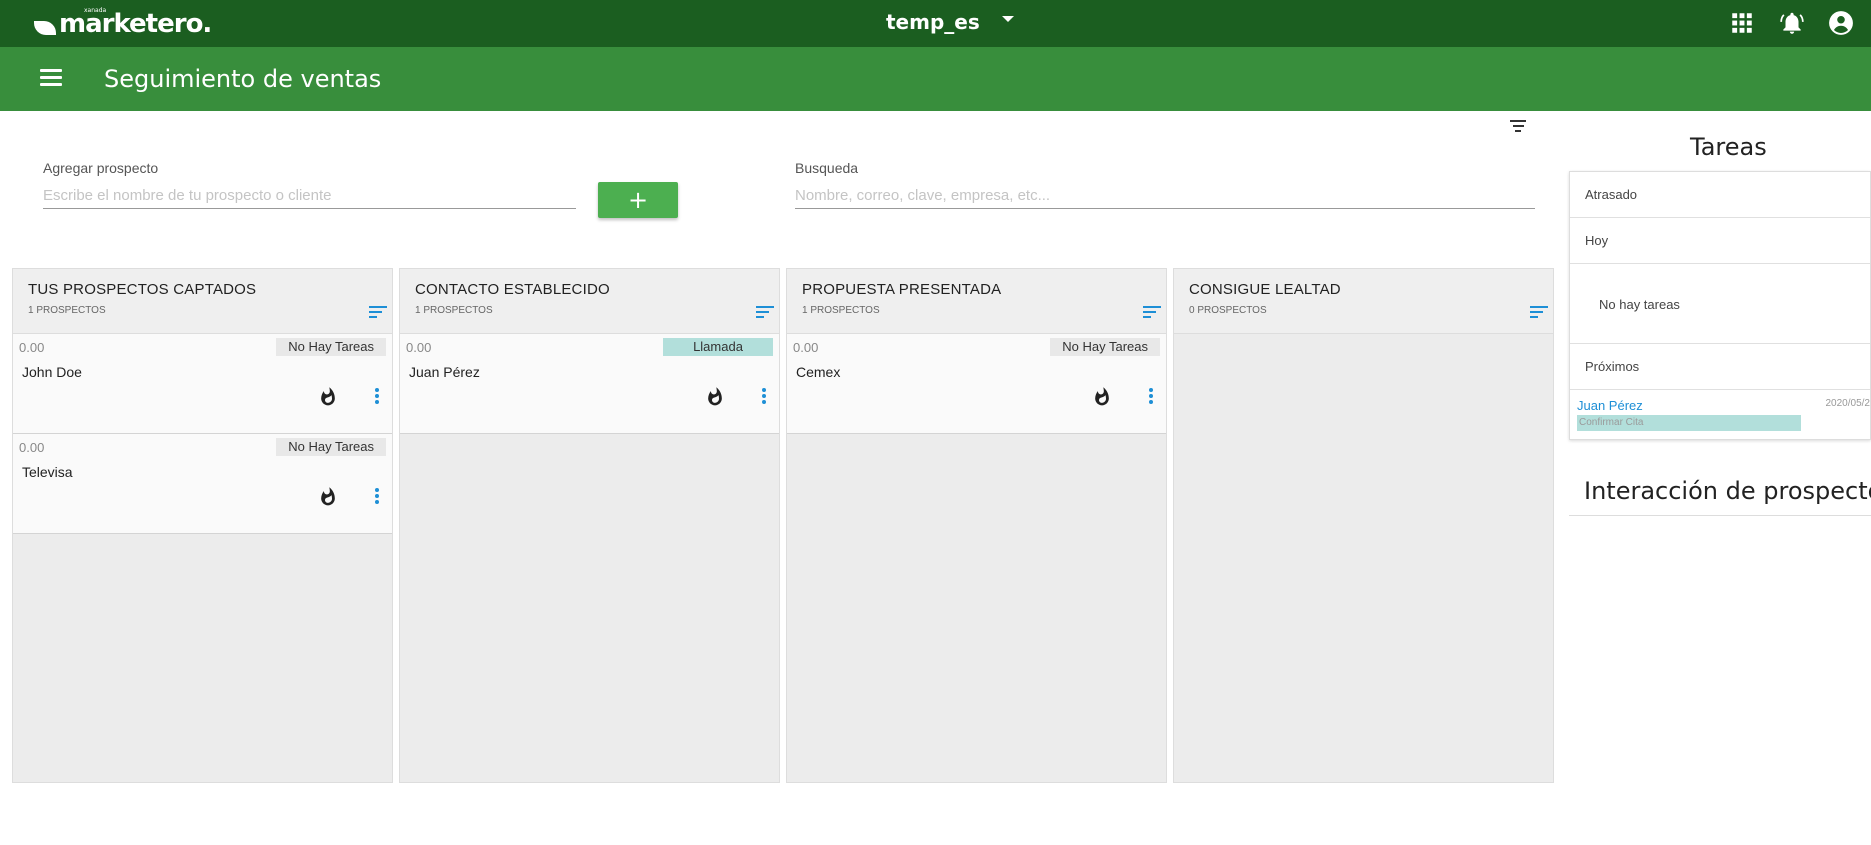 This screenshot has width=1871, height=845. What do you see at coordinates (1363, 525) in the screenshot?
I see `pipeline-column-lealtad: CONSIGUE LEALTAD 0 PROSPECTOS` at bounding box center [1363, 525].